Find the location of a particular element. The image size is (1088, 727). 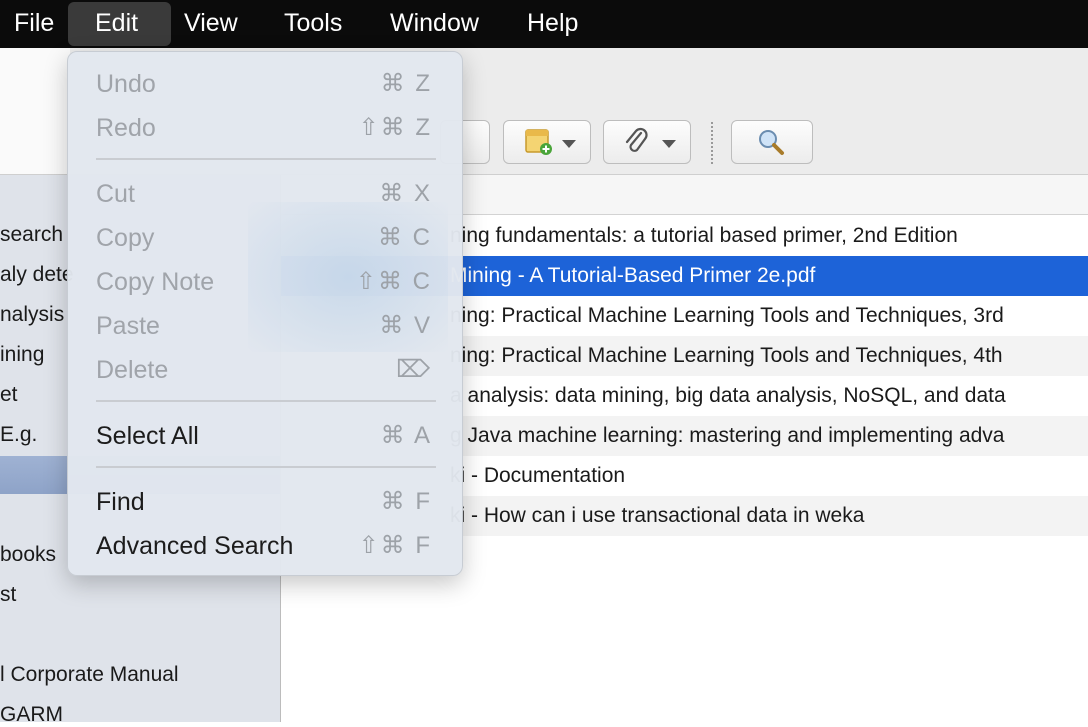

search-button is located at coordinates (772, 142).